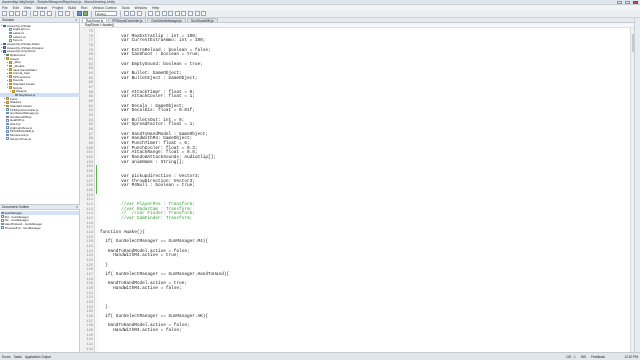 This screenshot has width=640, height=360. I want to click on breadcrumb: RayShoot > Awake(), so click(357, 25).